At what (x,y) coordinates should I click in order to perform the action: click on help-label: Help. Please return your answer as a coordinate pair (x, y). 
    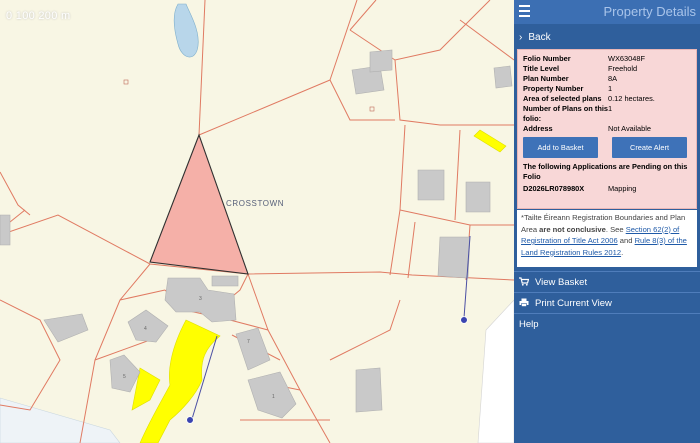
    Looking at the image, I should click on (529, 324).